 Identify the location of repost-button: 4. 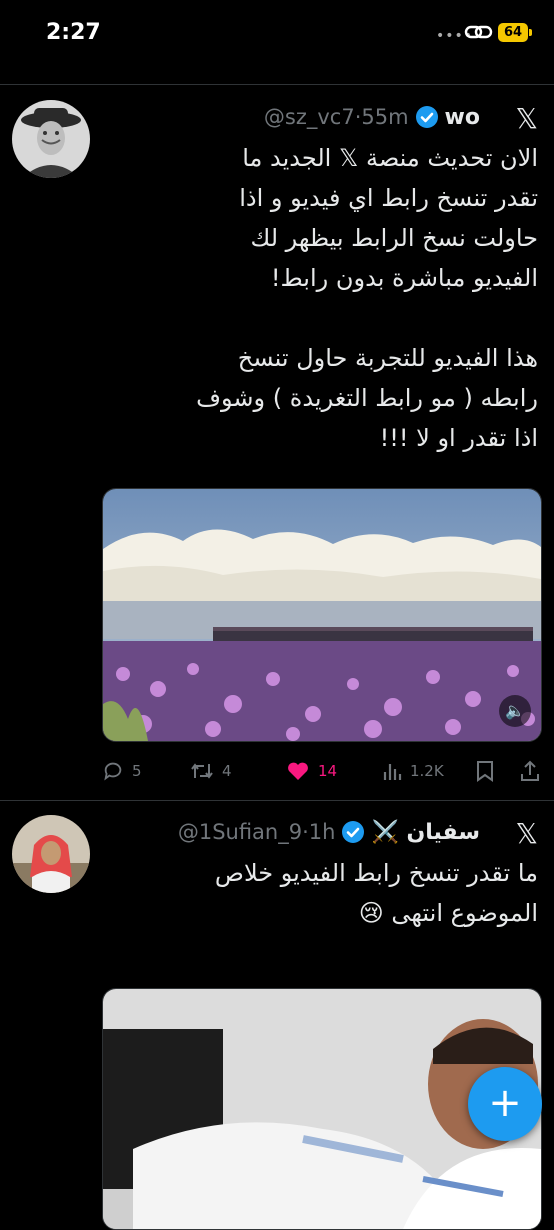
(211, 771).